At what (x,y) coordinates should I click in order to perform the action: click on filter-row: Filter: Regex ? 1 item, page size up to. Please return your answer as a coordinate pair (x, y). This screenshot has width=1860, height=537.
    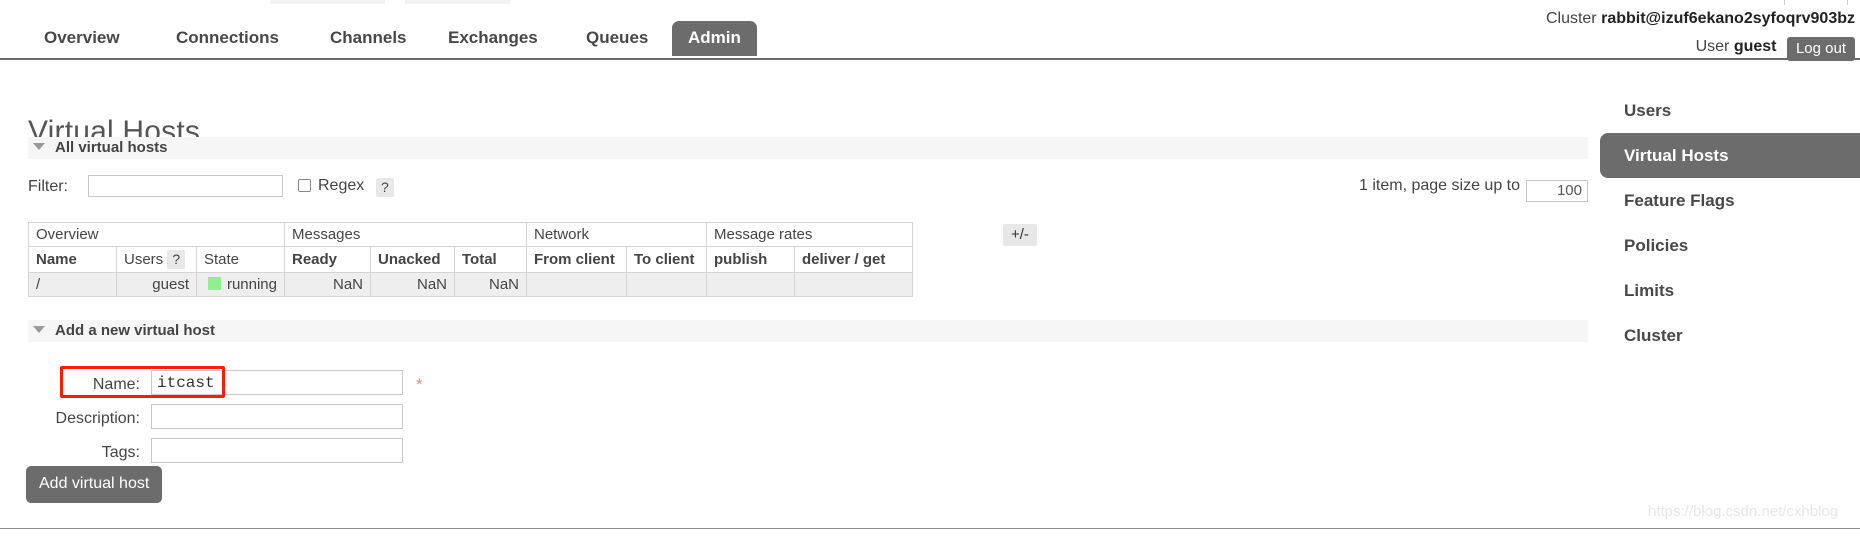
    Looking at the image, I should click on (808, 189).